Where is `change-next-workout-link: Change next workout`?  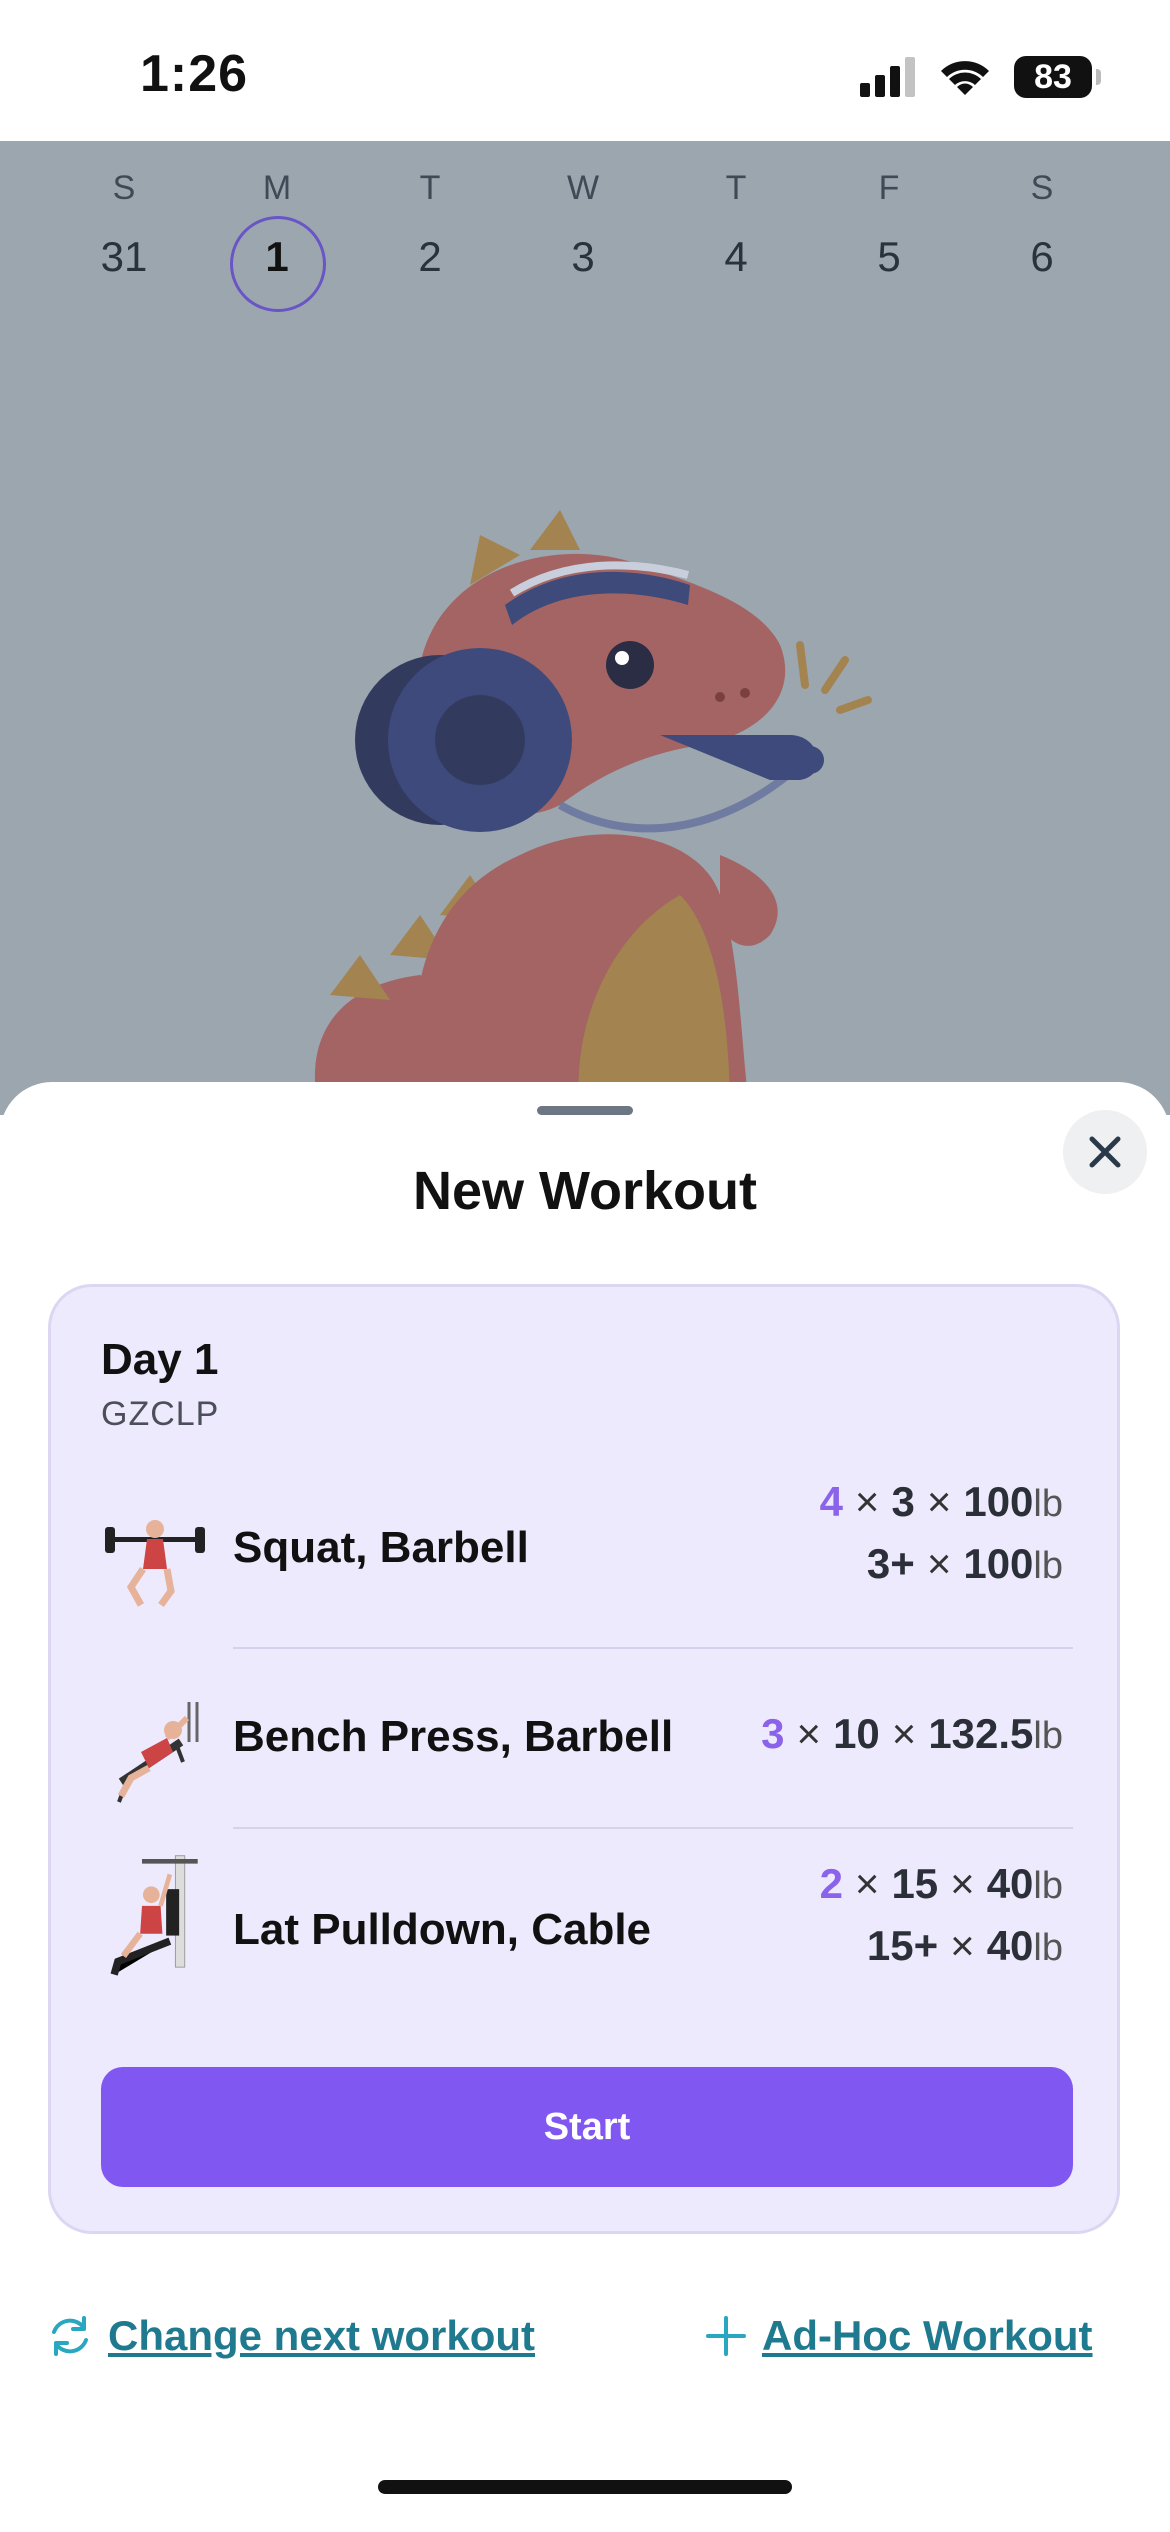
change-next-workout-link: Change next workout is located at coordinates (290, 2336).